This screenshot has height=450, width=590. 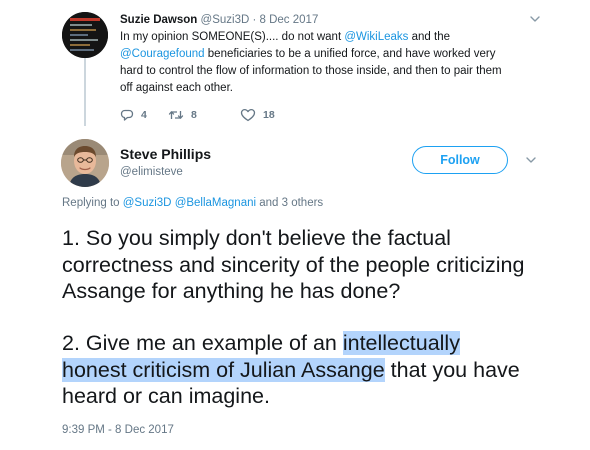 What do you see at coordinates (215, 203) in the screenshot?
I see `mention-link: @BellaMagnani` at bounding box center [215, 203].